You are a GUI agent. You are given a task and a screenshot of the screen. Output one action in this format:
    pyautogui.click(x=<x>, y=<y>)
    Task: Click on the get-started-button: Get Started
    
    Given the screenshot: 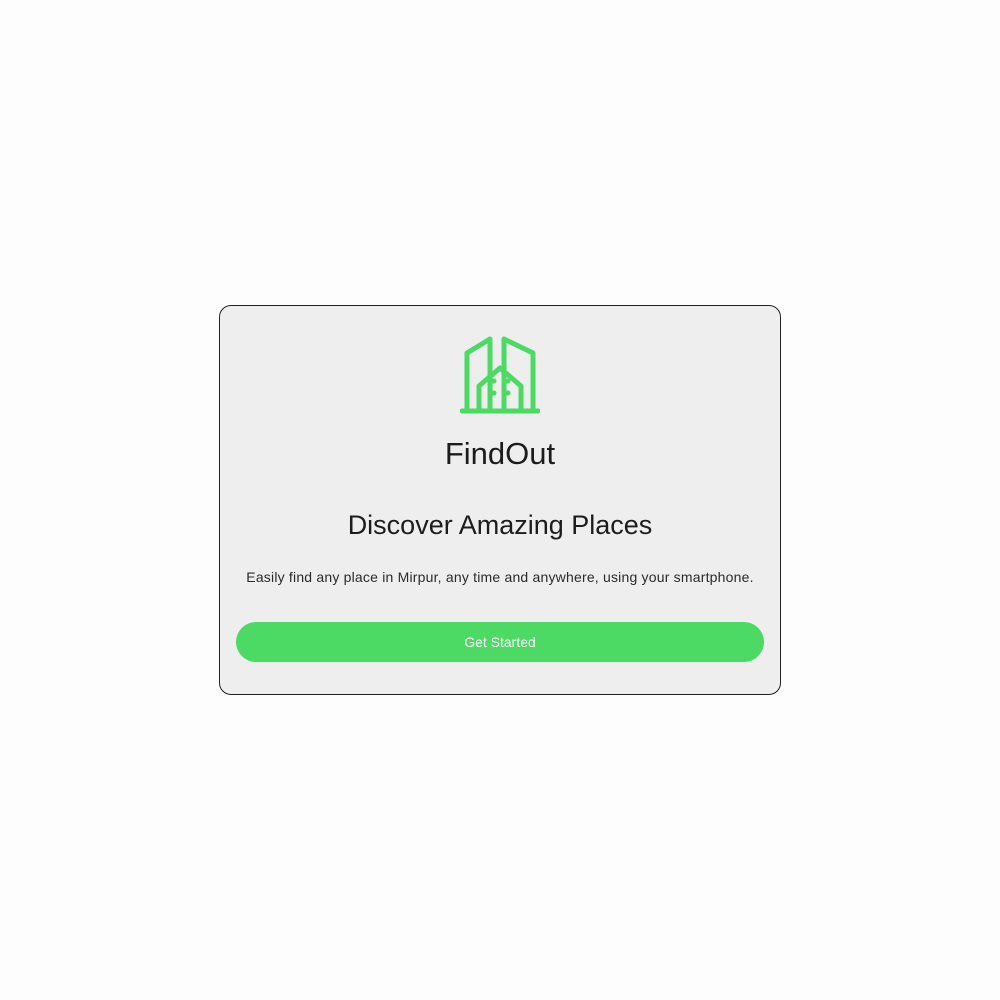 What is the action you would take?
    pyautogui.click(x=500, y=642)
    